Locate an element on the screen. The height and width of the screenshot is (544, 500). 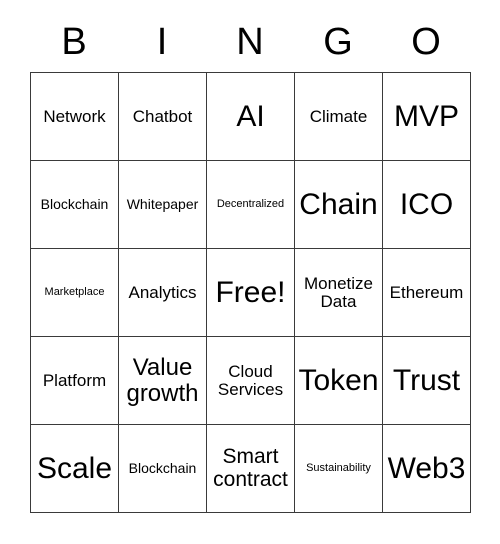
bingo-cell-label: Free! is located at coordinates (250, 292).